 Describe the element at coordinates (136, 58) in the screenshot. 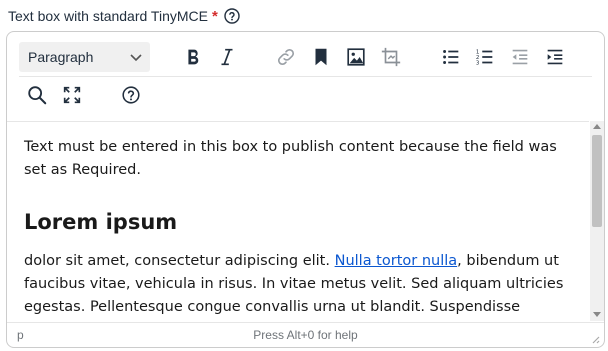

I see `chevron-down-icon` at that location.